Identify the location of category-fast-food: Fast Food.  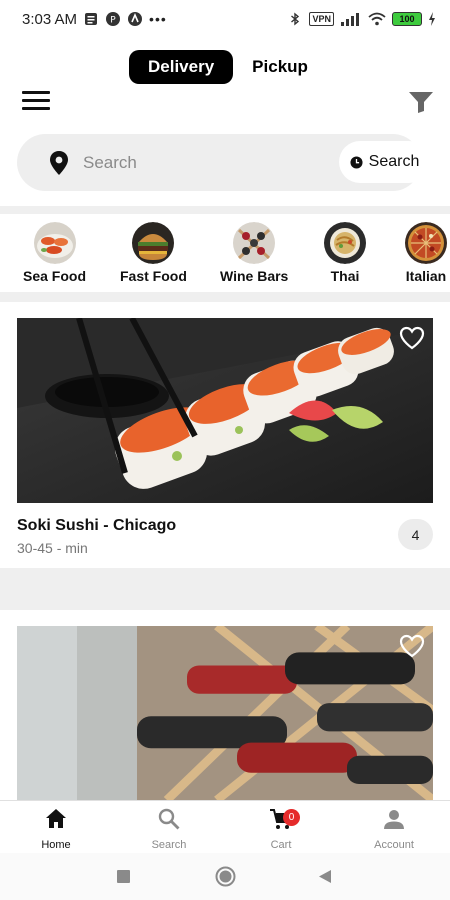
(153, 253).